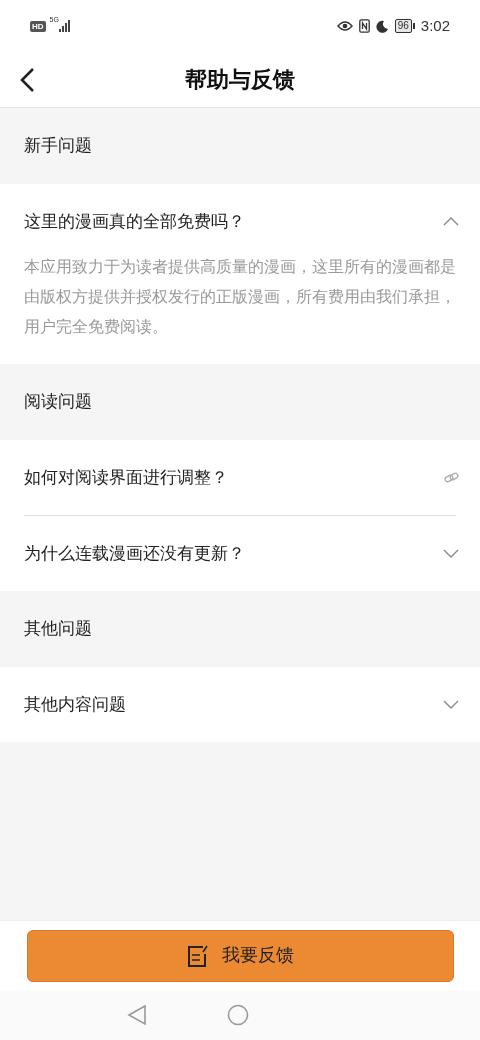 This screenshot has height=1040, width=480. I want to click on nfc-icon, so click(364, 26).